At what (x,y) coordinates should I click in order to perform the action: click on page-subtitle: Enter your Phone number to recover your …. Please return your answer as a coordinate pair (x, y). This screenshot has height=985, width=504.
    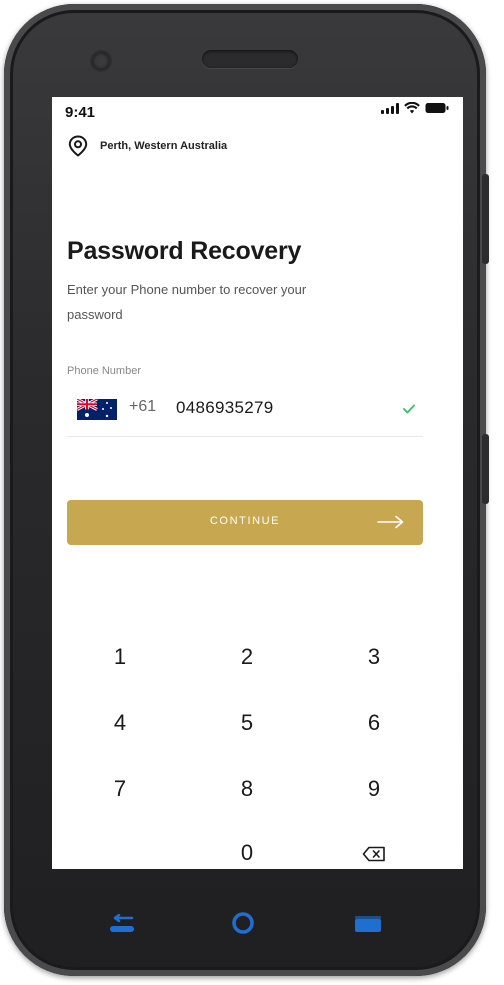
    Looking at the image, I should click on (187, 302).